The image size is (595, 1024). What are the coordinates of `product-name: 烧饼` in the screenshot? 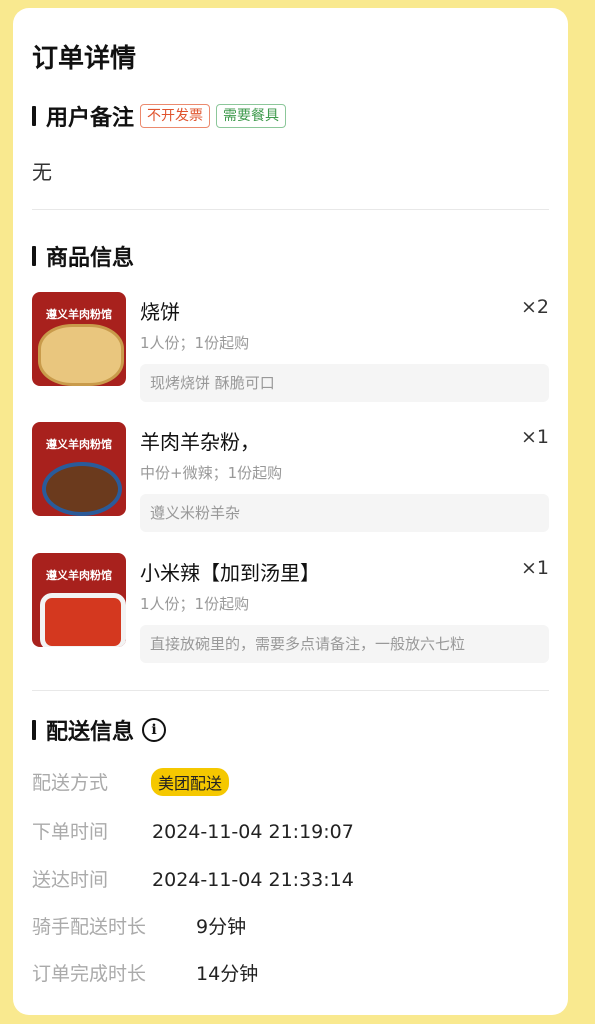 It's located at (160, 312).